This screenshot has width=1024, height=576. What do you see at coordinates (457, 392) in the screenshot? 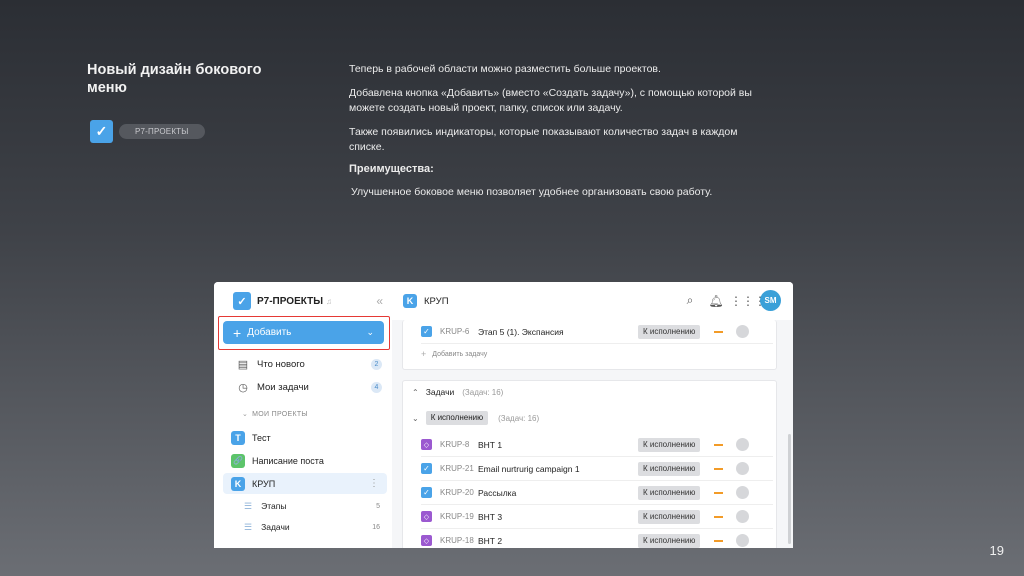
I see `group-header: ⌃ Задачи (Задач: 16)` at bounding box center [457, 392].